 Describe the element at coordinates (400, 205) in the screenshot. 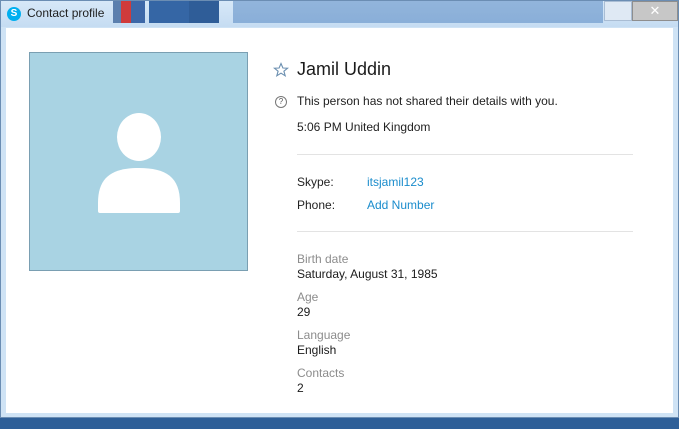

I see `add-number-link: Add Number` at that location.